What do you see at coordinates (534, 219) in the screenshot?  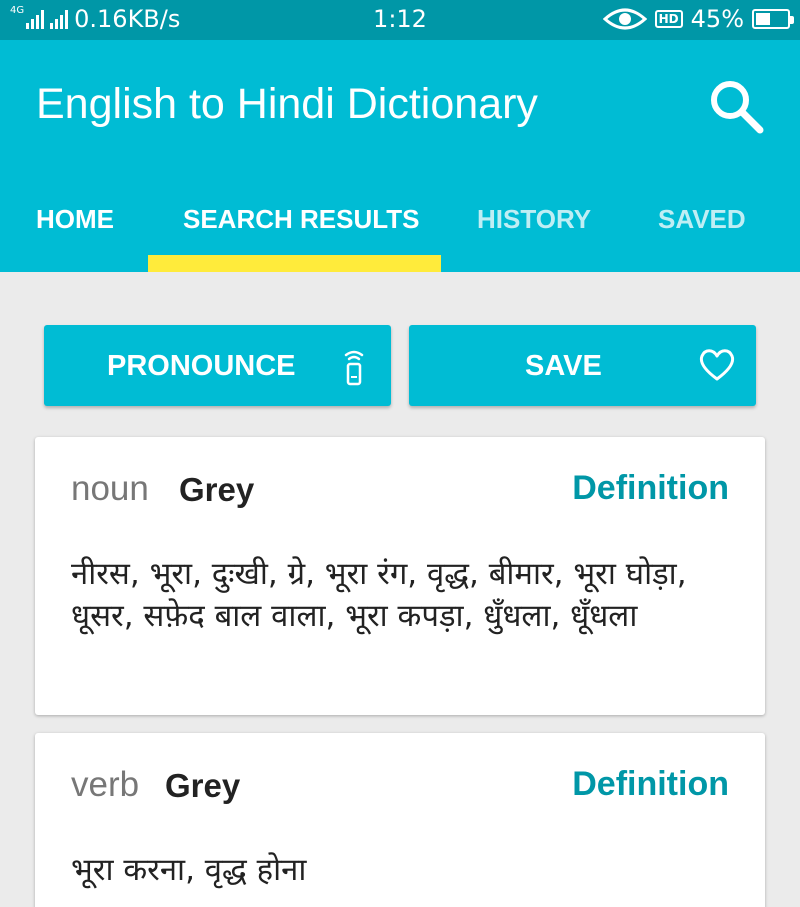 I see `tab-history: HISTORY` at bounding box center [534, 219].